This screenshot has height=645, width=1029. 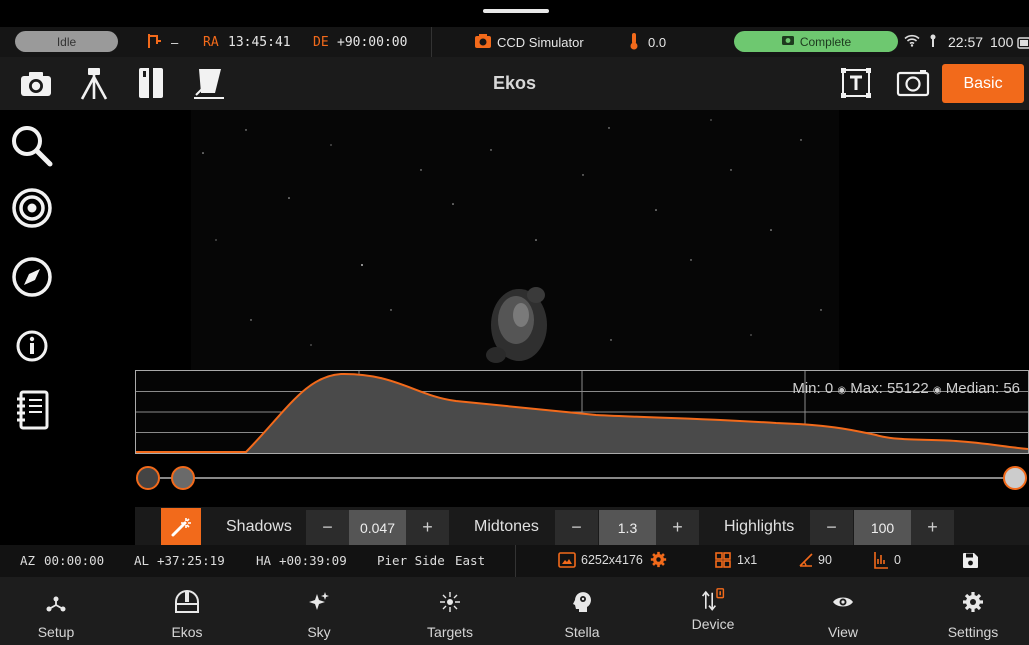 I want to click on ha-label: HA, so click(x=264, y=560).